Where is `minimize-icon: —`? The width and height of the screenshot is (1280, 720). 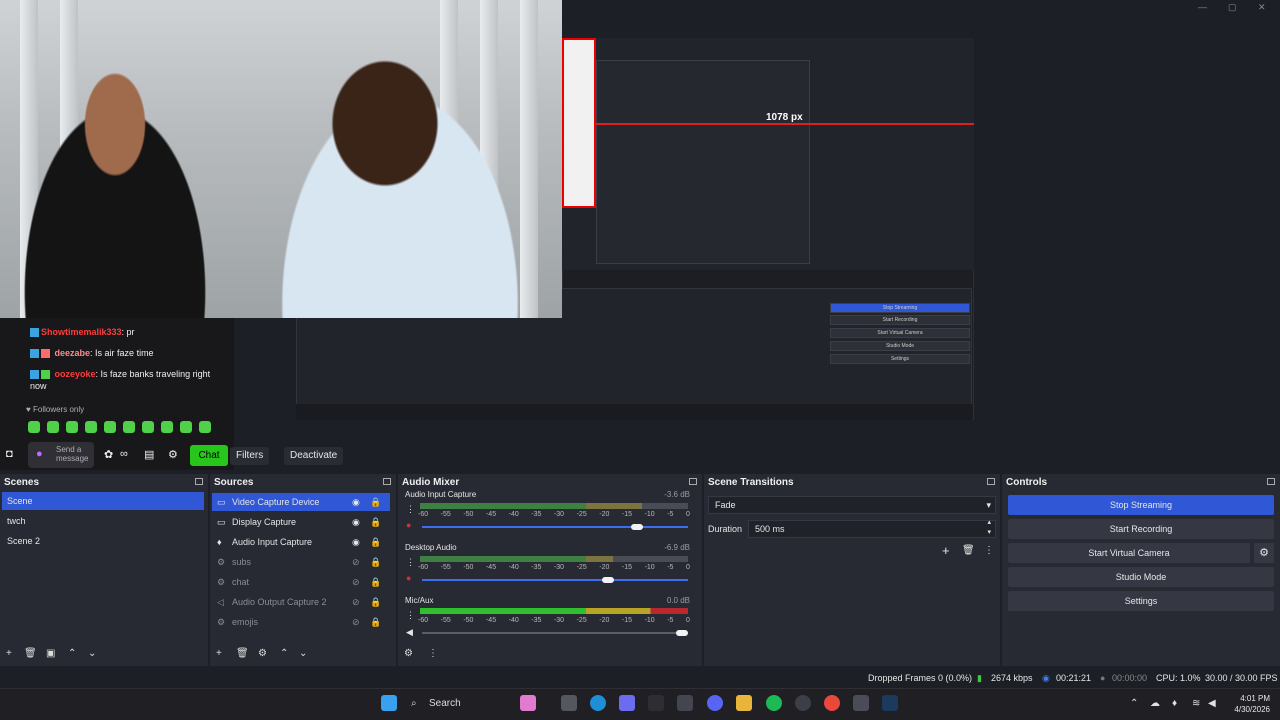
minimize-icon: — is located at coordinates (1202, 7).